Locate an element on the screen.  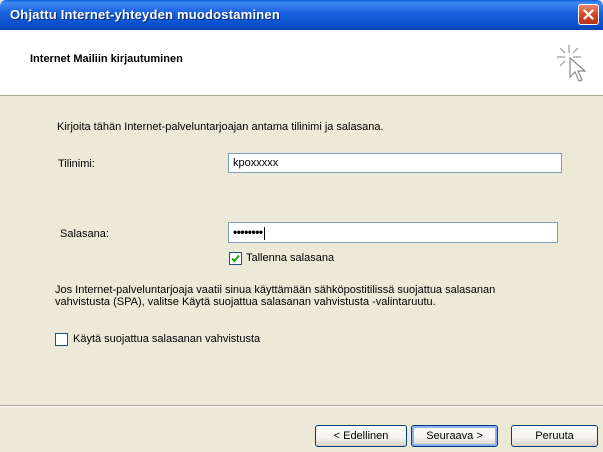
save-password-checkbox is located at coordinates (235, 258).